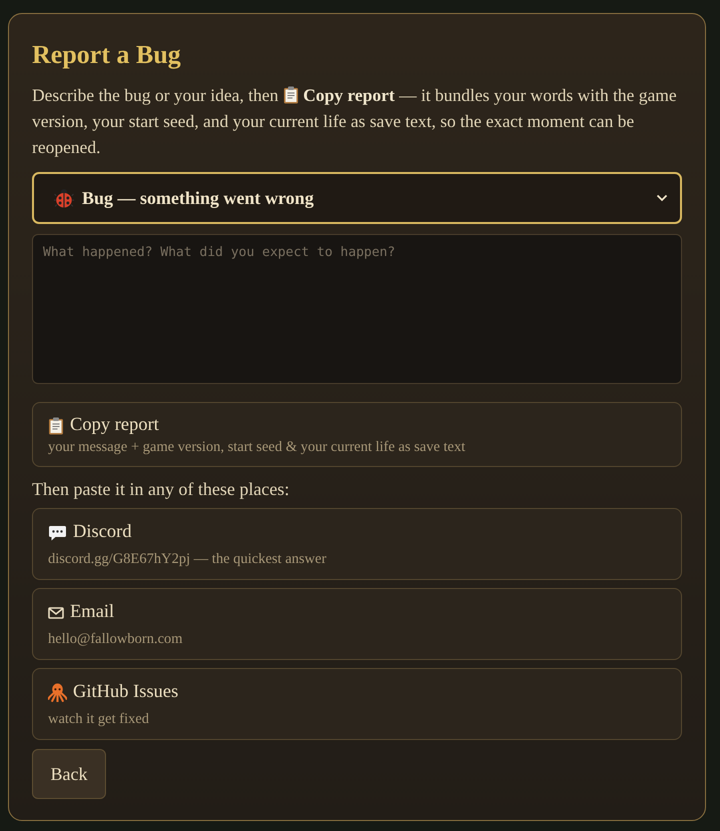 The width and height of the screenshot is (720, 831). I want to click on intro-paragraph: Describe the bug or your idea, then Copy report — it bundles your words with the game version, your start seed, and your current life as save text, so the exact moment can be reopened., so click(355, 121).